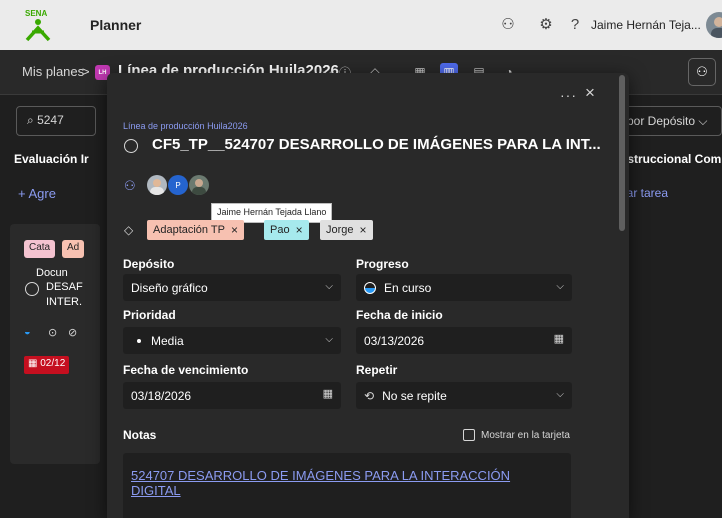 The height and width of the screenshot is (518, 722). What do you see at coordinates (575, 24) in the screenshot?
I see `help-icon: ?` at bounding box center [575, 24].